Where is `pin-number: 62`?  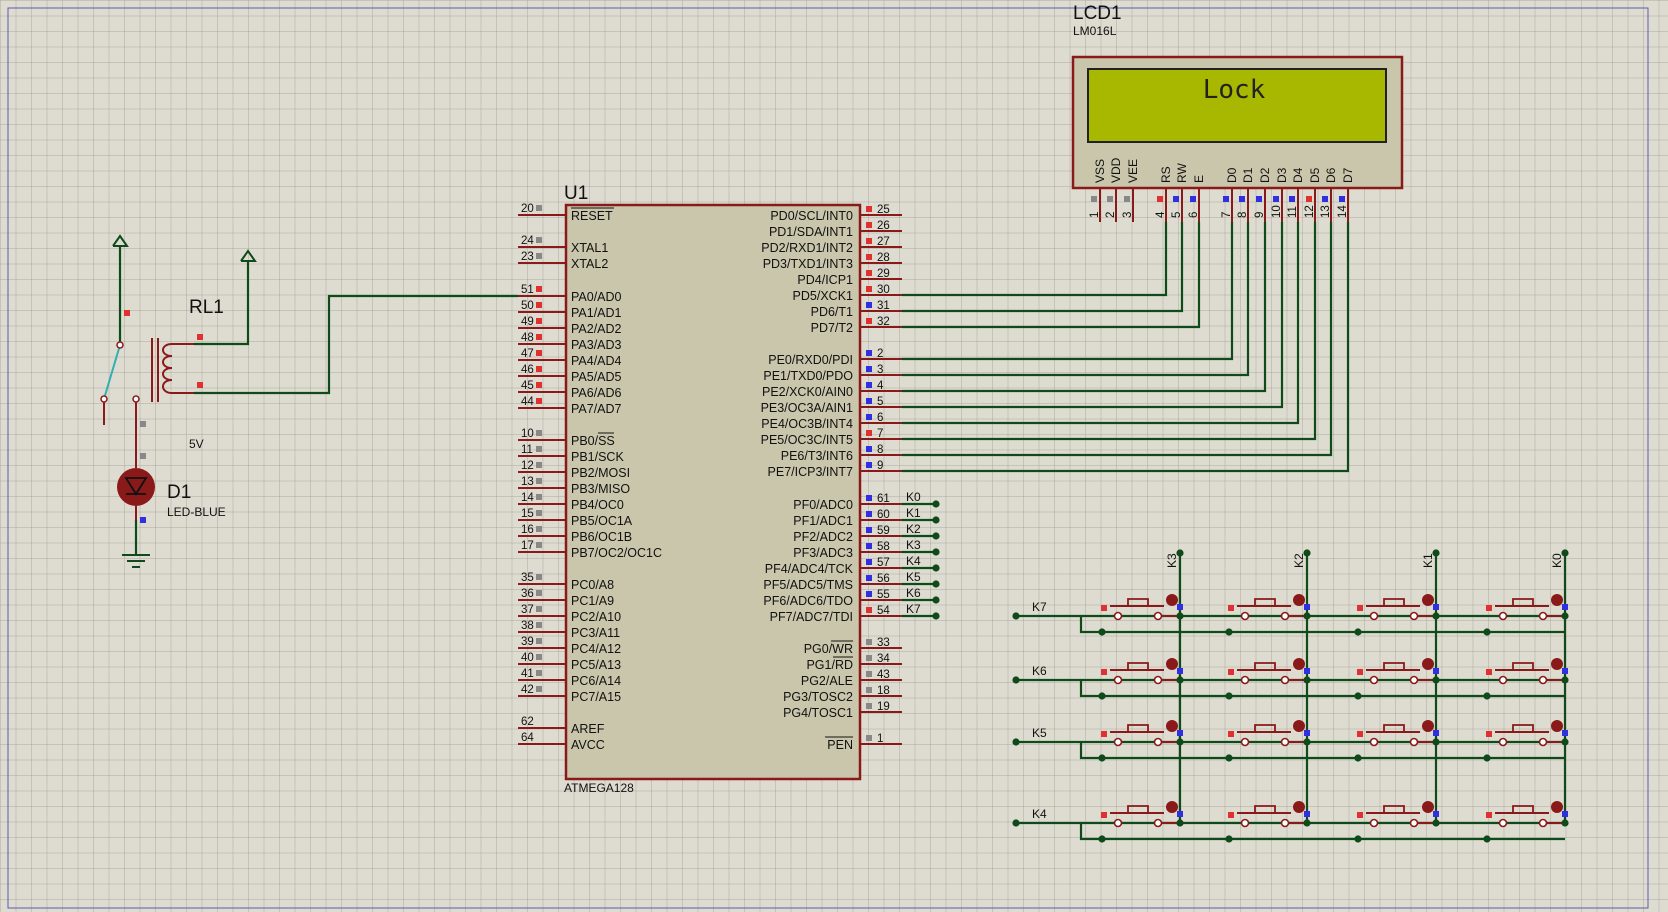 pin-number: 62 is located at coordinates (527, 722).